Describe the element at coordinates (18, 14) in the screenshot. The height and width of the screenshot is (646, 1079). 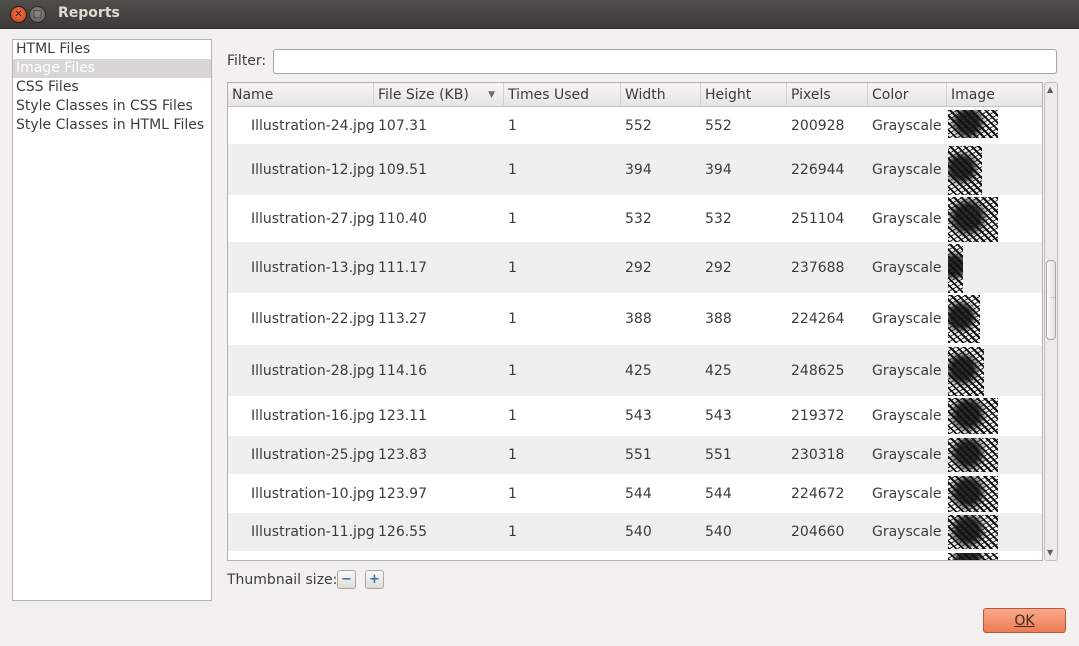
I see `close-icon: ✕` at that location.